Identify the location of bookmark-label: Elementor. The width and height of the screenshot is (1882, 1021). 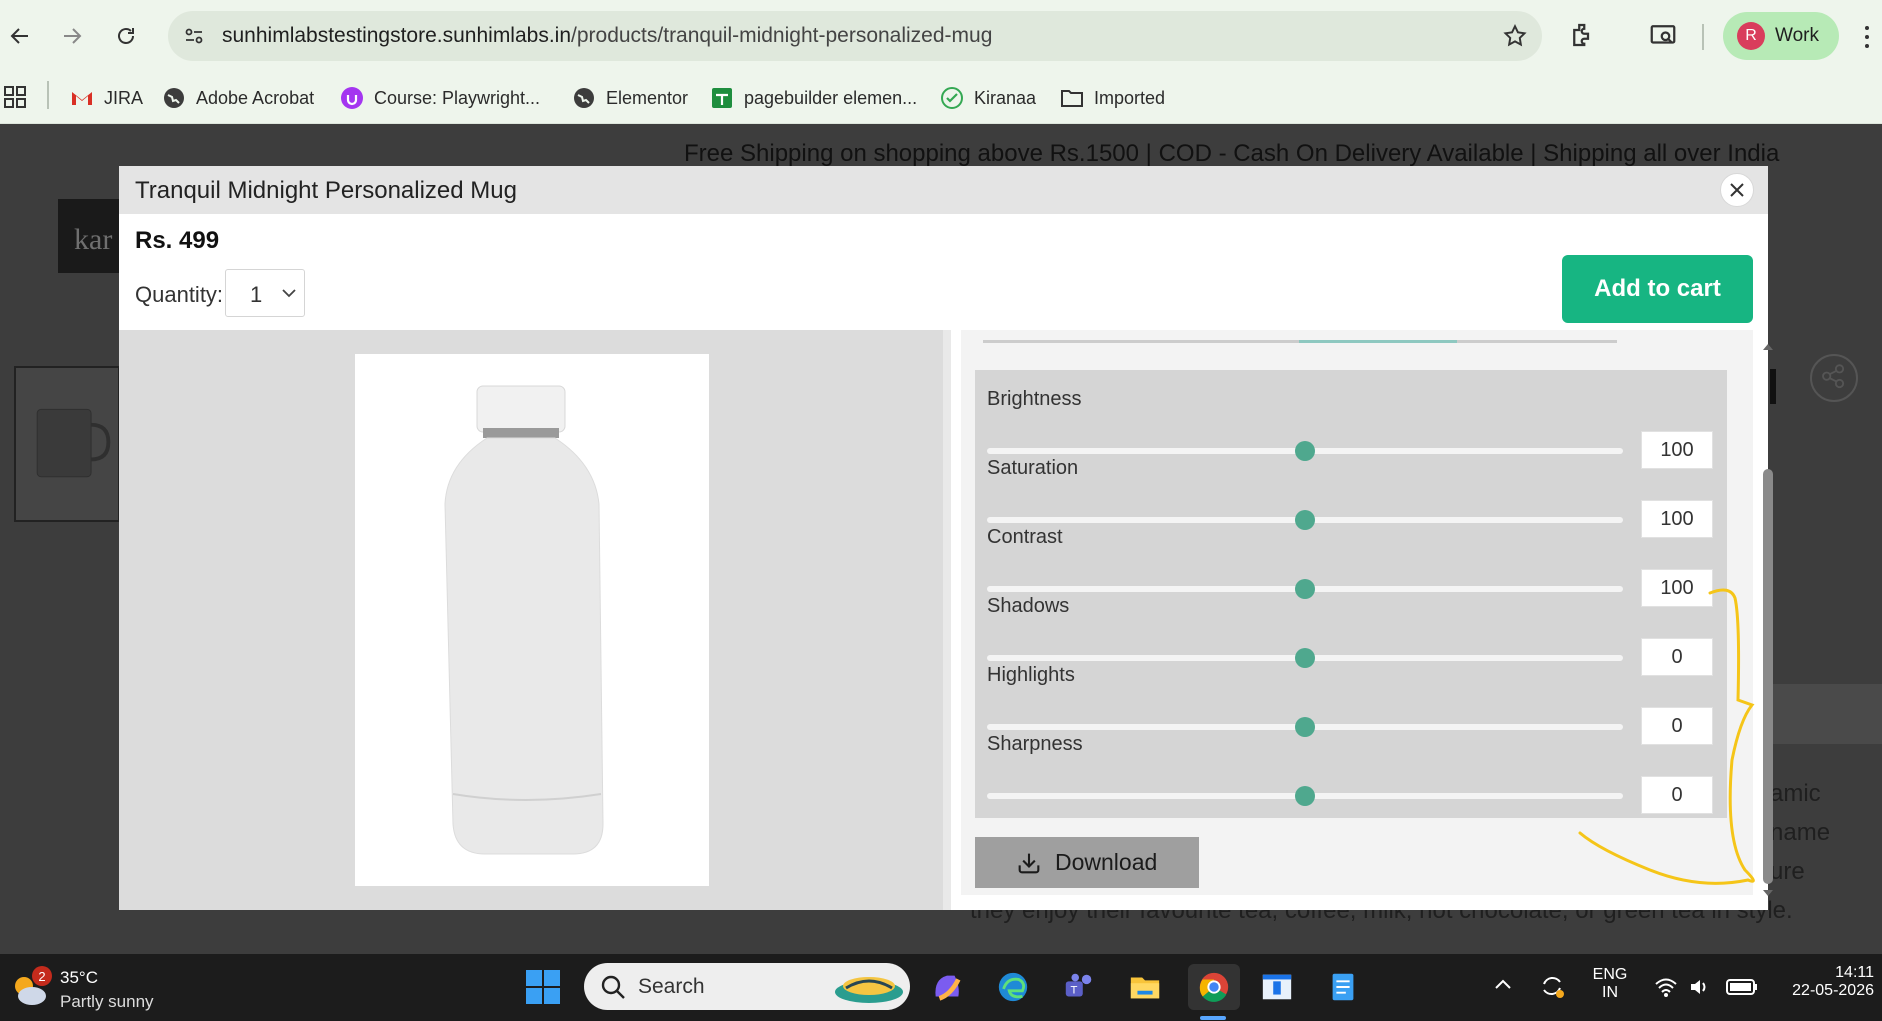
(647, 97).